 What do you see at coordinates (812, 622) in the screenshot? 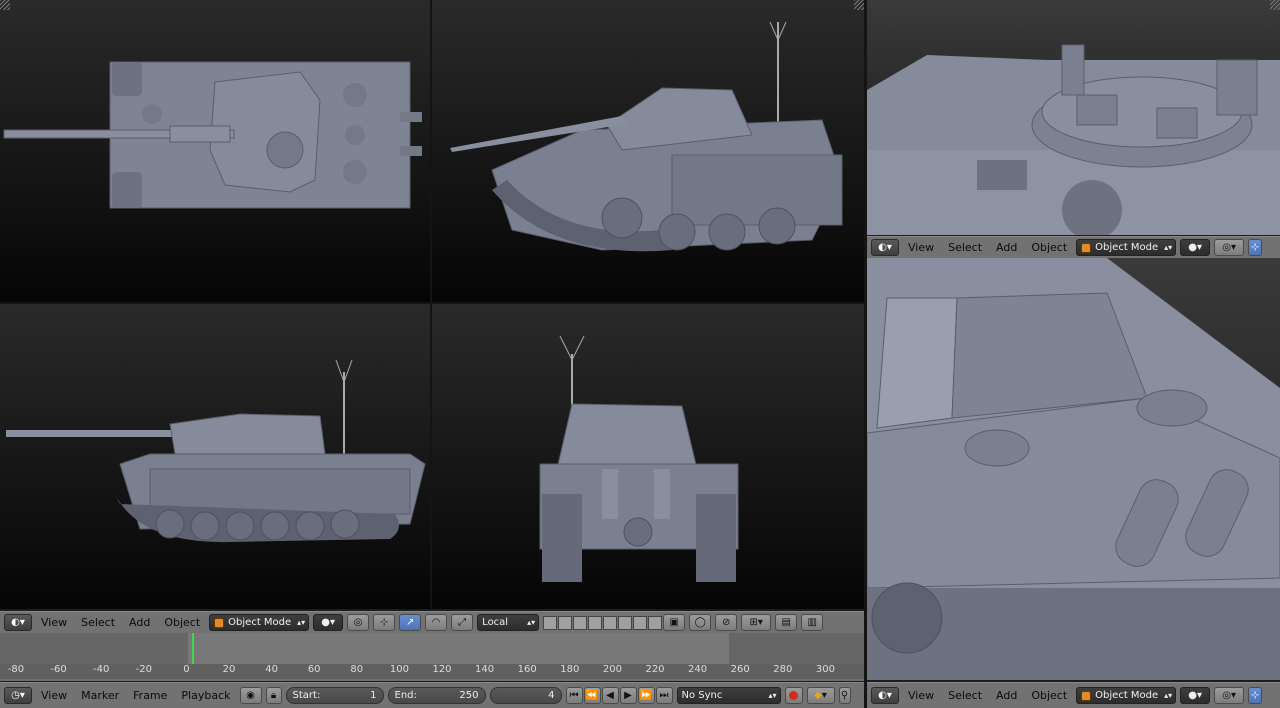
I see `render-animation-icon: ▥` at bounding box center [812, 622].